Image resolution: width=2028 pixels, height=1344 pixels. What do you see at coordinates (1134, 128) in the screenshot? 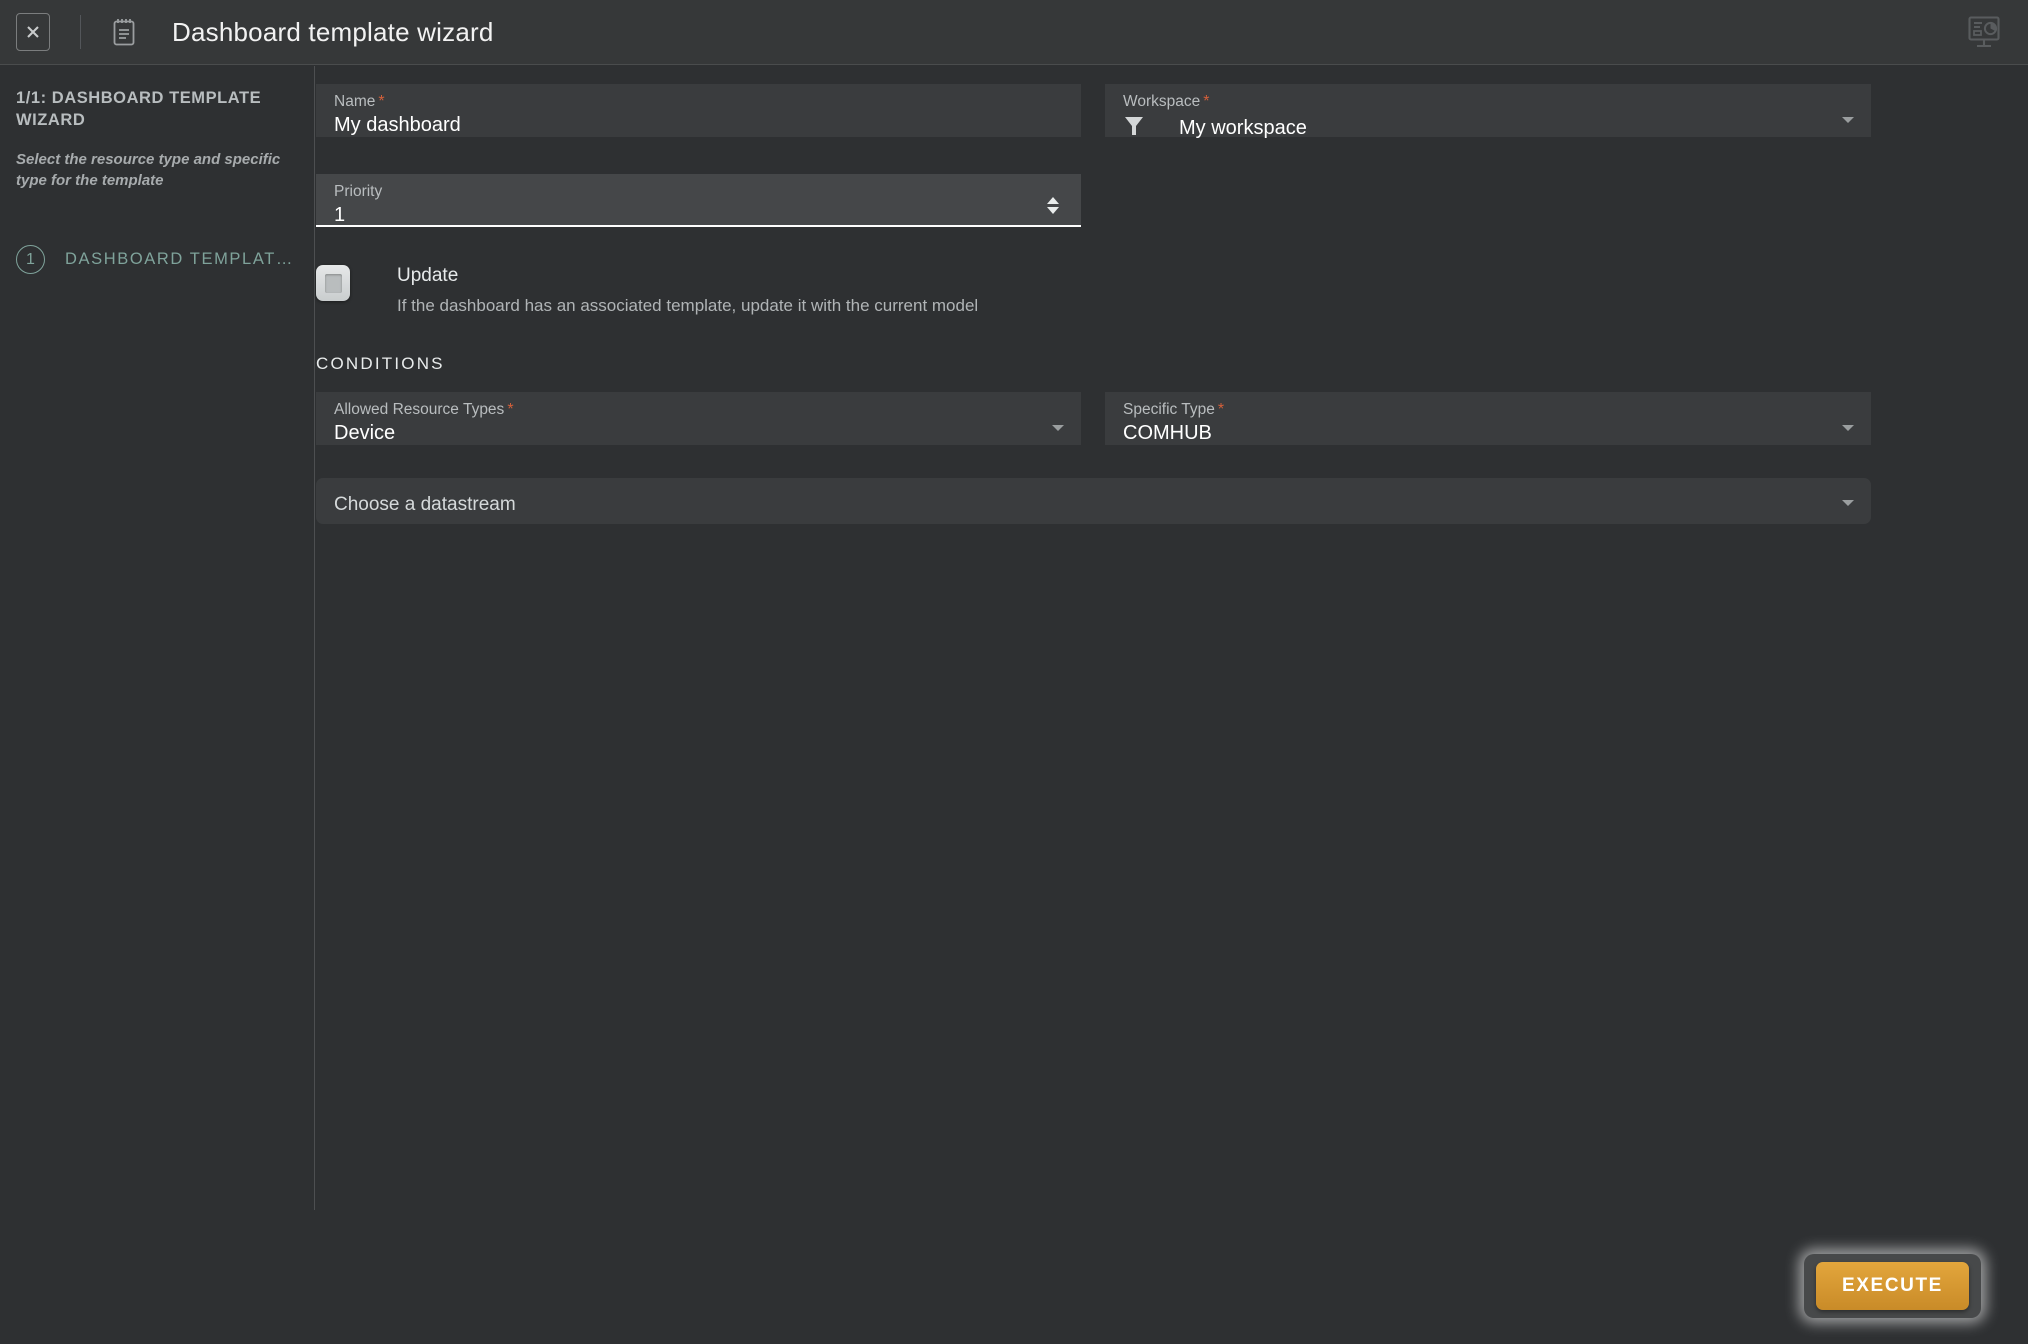
I see `funnel-filter-icon` at bounding box center [1134, 128].